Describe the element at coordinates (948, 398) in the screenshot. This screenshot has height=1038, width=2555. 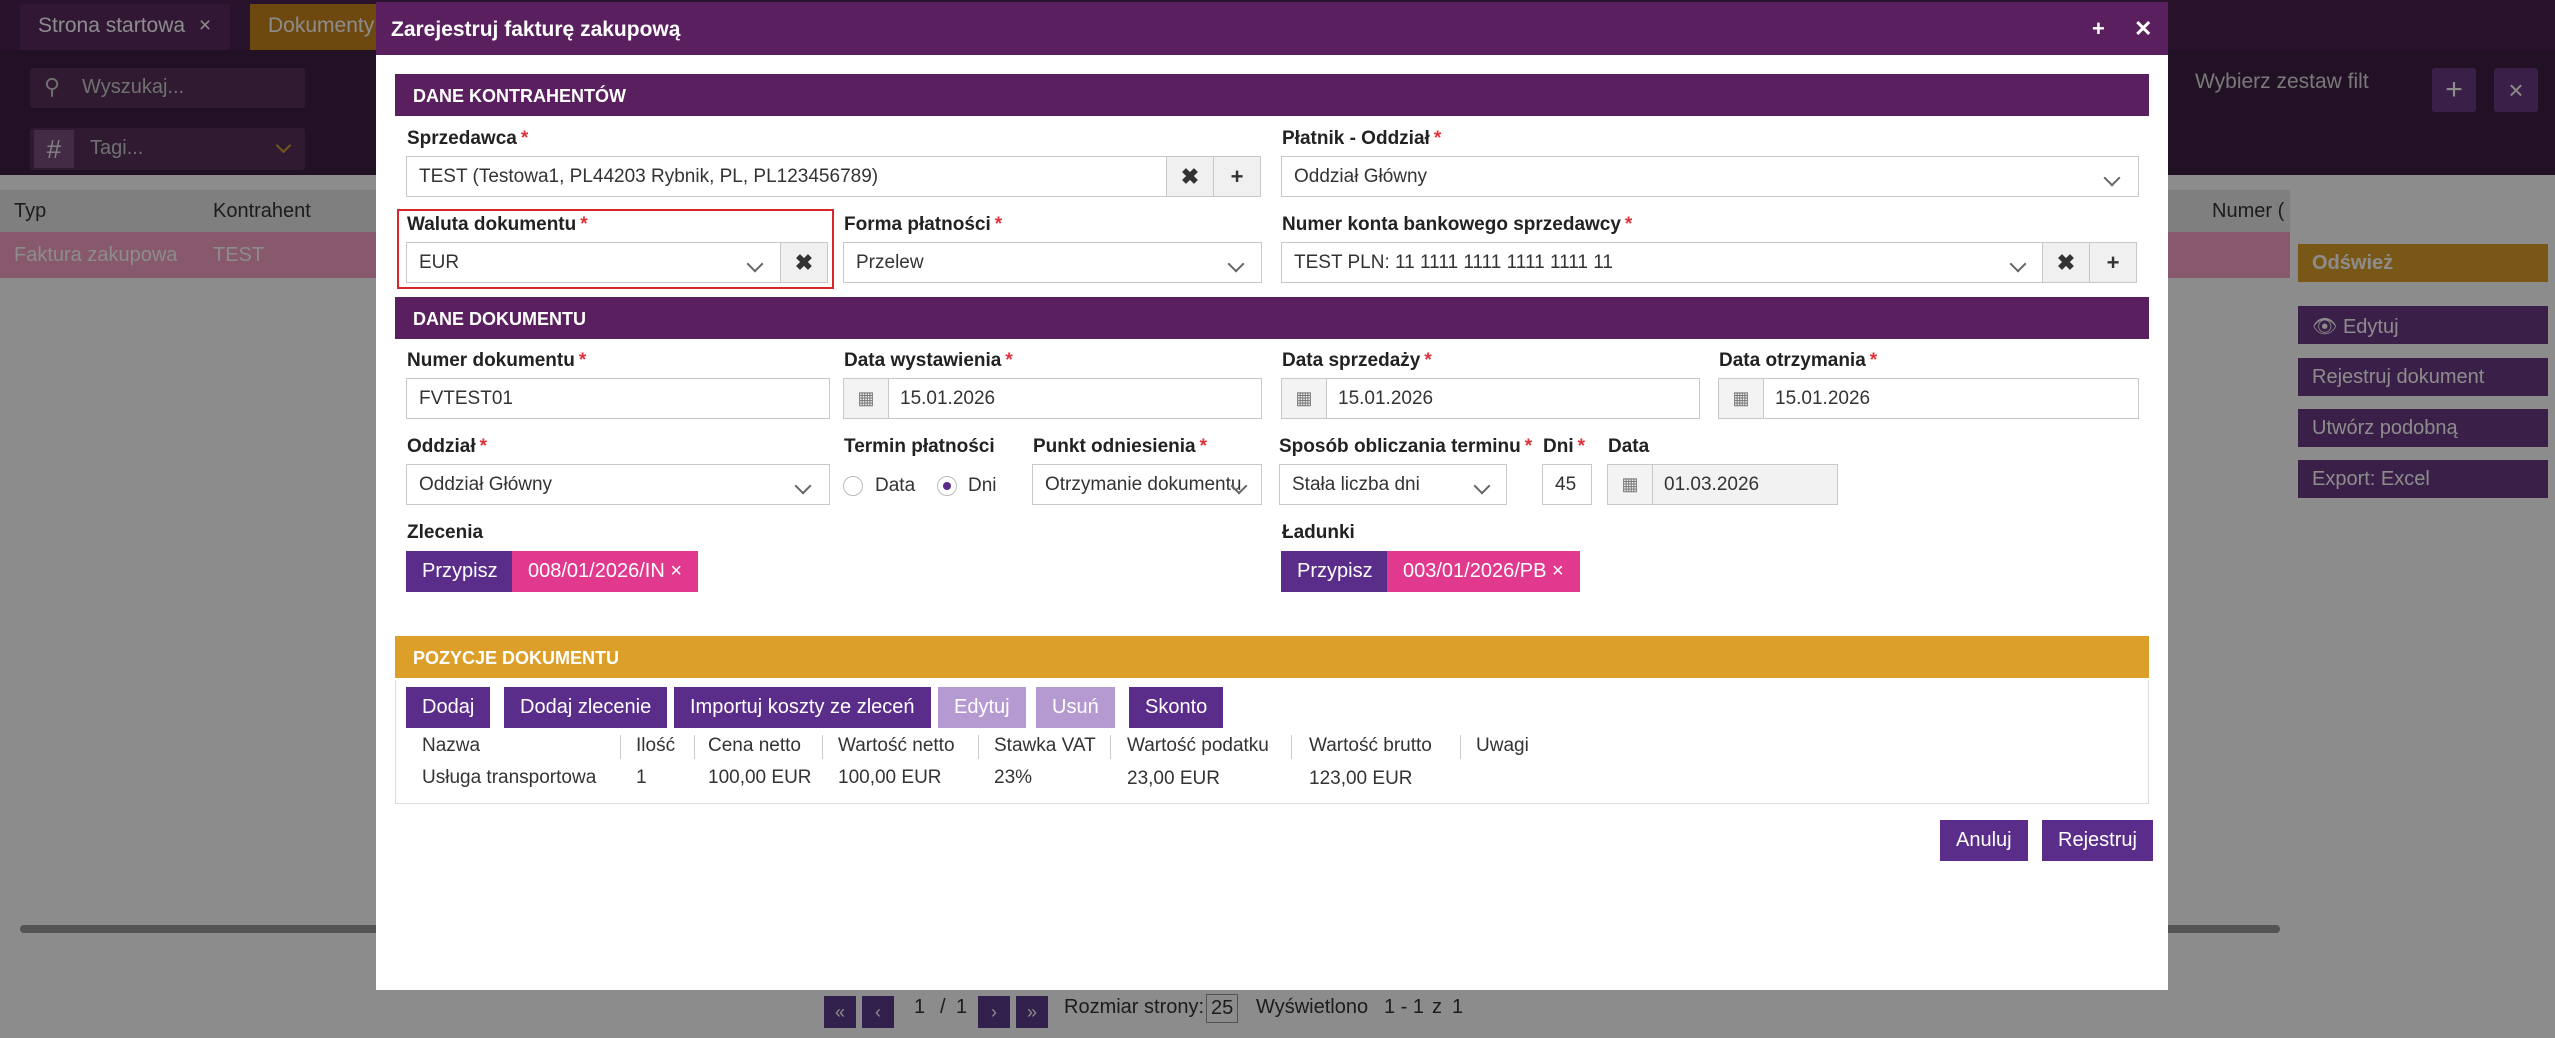
I see `issue-date-value: 15.01.2026` at that location.